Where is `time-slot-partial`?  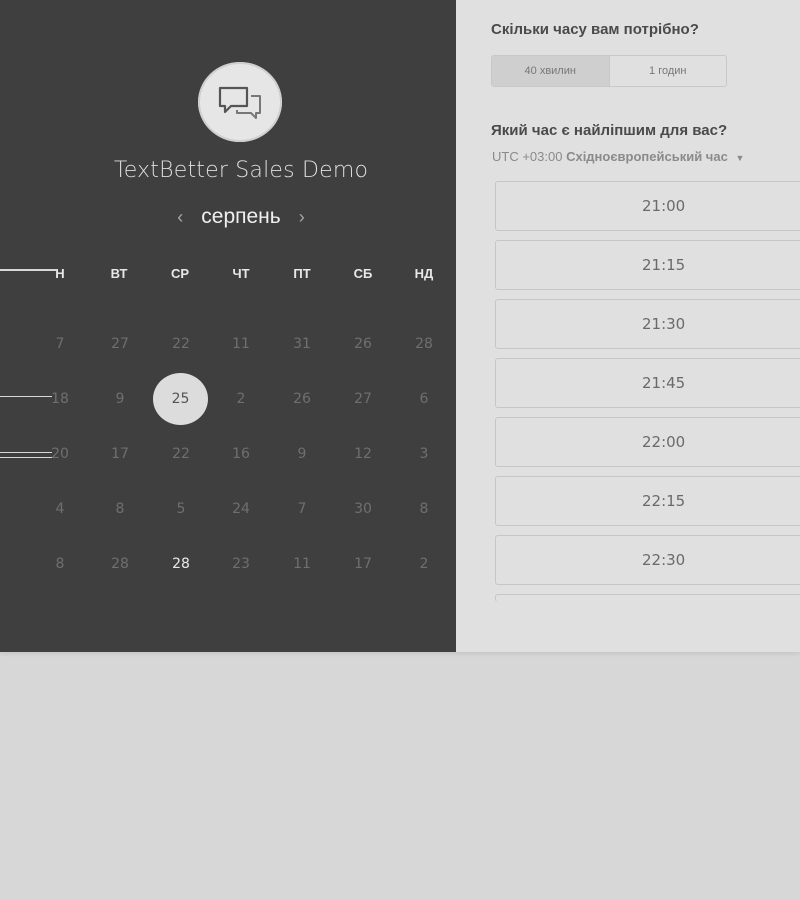 time-slot-partial is located at coordinates (647, 598).